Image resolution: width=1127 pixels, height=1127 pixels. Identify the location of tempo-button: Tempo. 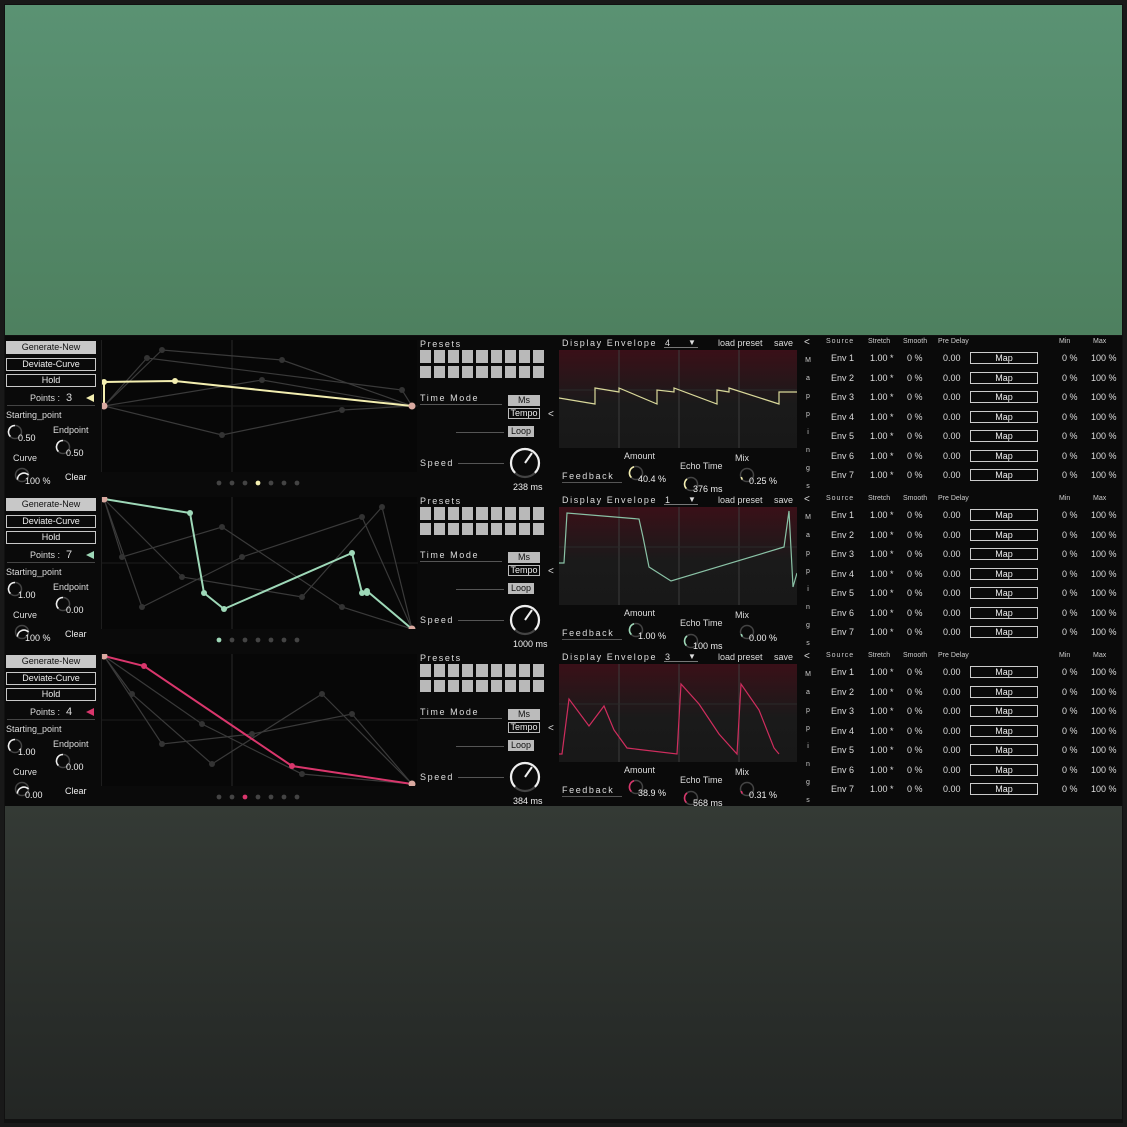
(524, 570).